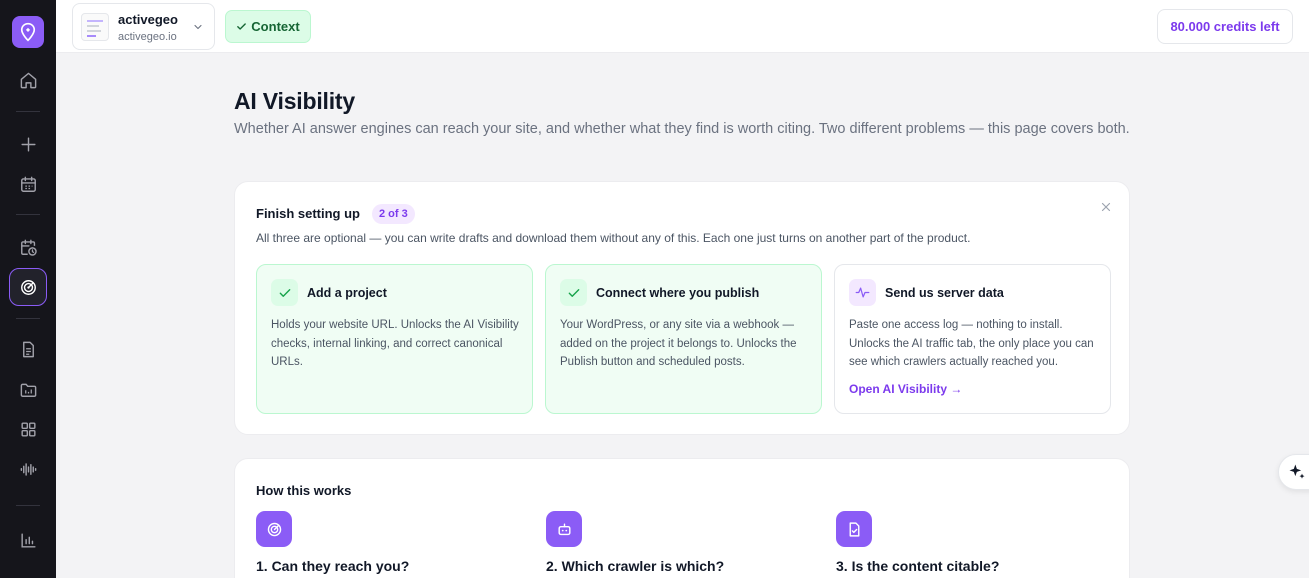  Describe the element at coordinates (347, 293) in the screenshot. I see `task-title: Add a project` at that location.